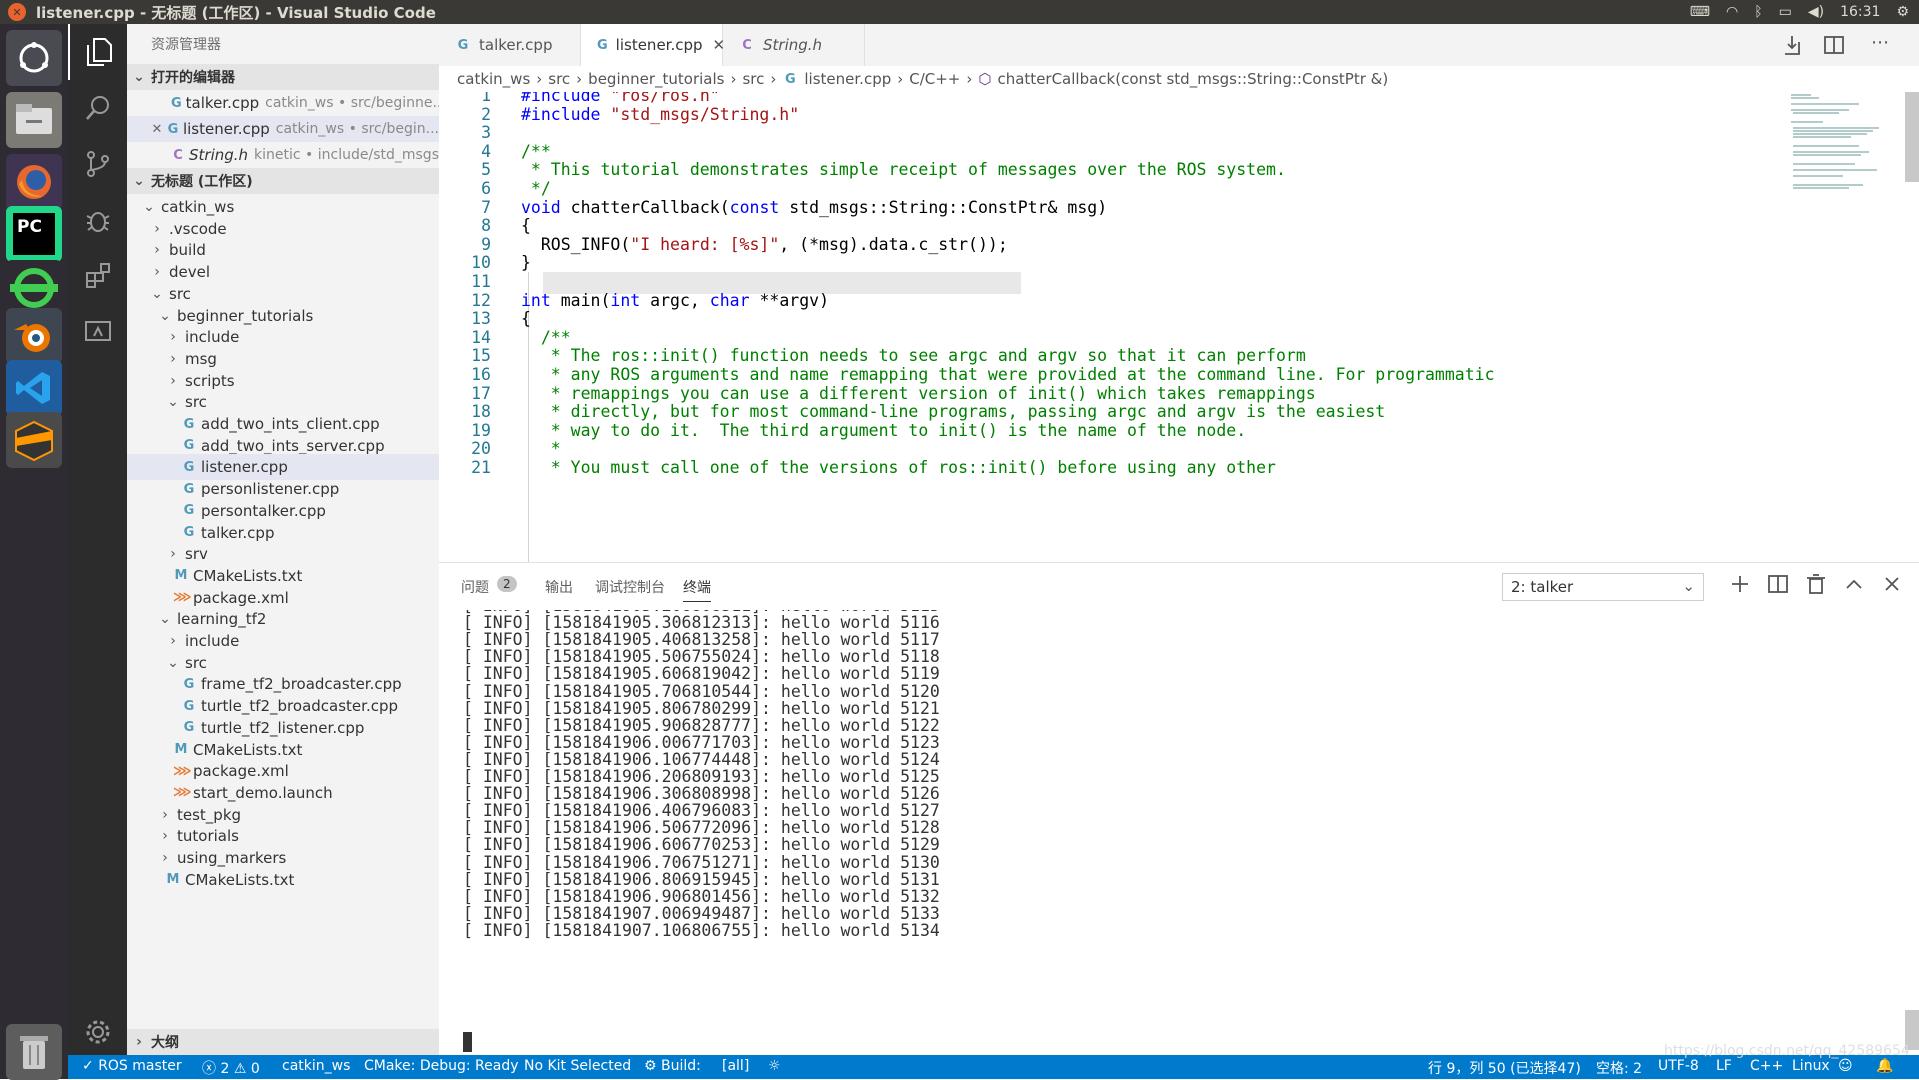  Describe the element at coordinates (97, 220) in the screenshot. I see `debug-icon` at that location.